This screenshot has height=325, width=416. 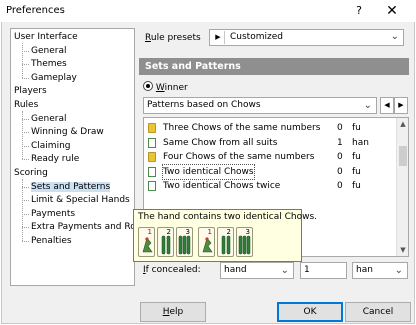 I want to click on winner-radio: Winner, so click(x=165, y=87).